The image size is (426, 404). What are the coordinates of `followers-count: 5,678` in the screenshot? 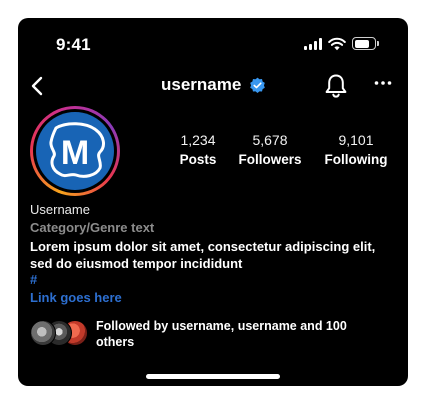 It's located at (270, 140).